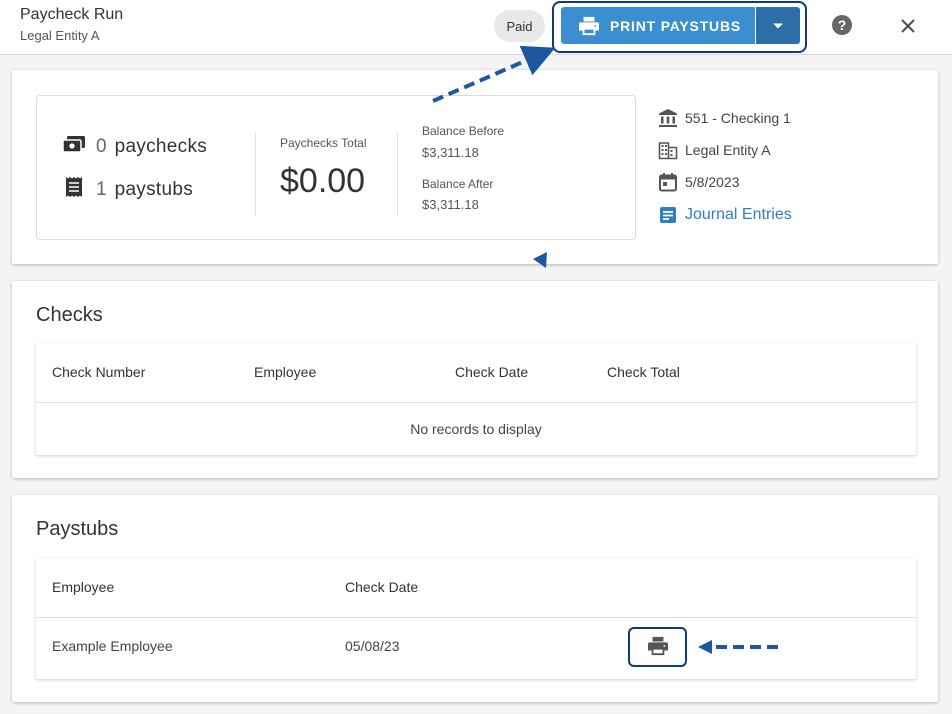 This screenshot has width=952, height=714. I want to click on paychecks-total-label: Paychecks Total, so click(323, 143).